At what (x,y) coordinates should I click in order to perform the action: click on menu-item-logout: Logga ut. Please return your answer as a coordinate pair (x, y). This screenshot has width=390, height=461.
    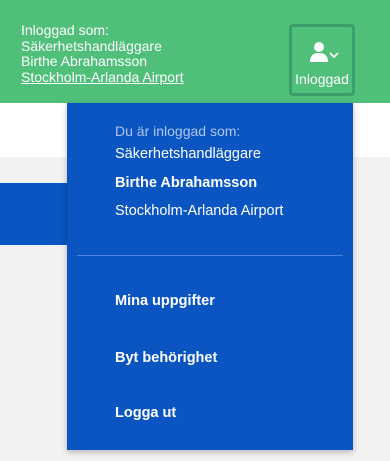
    Looking at the image, I should click on (145, 413).